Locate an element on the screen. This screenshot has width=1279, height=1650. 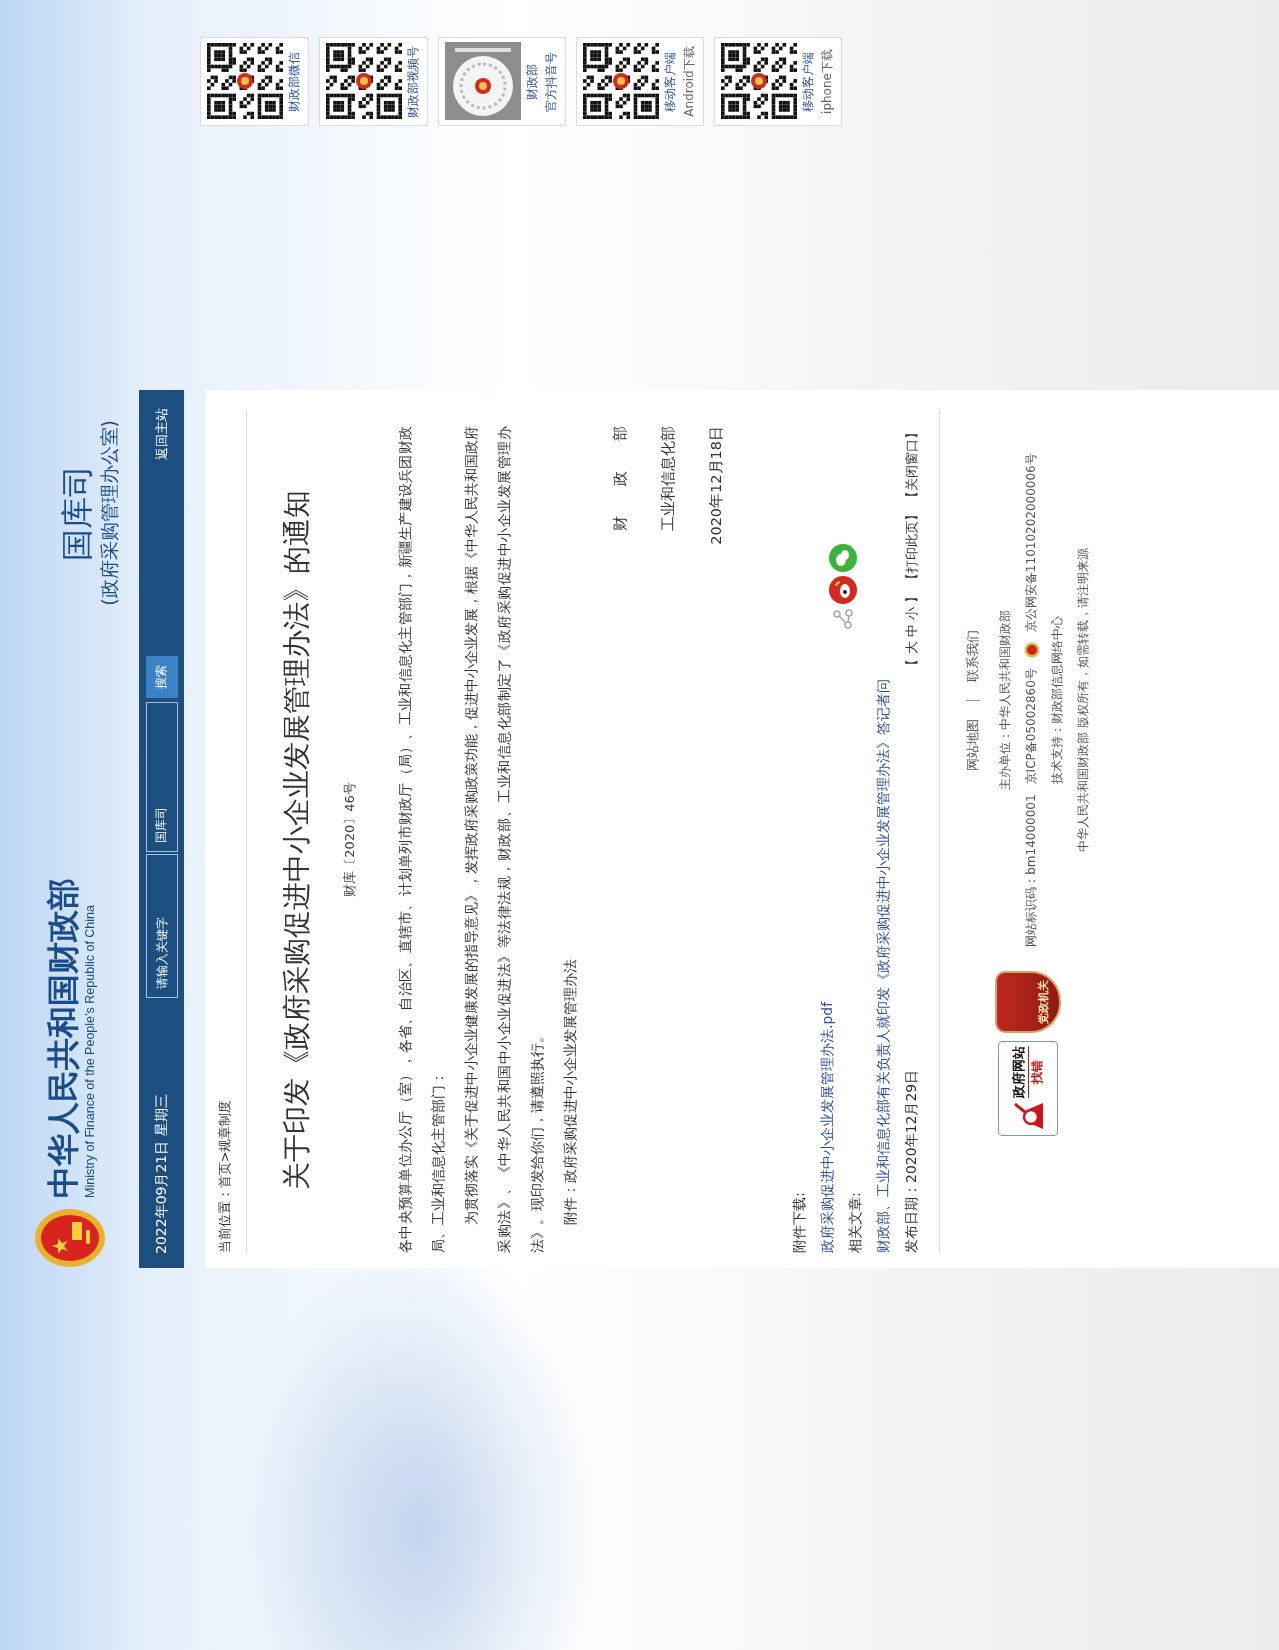
print-link: 【打印此页】 is located at coordinates (912, 547).